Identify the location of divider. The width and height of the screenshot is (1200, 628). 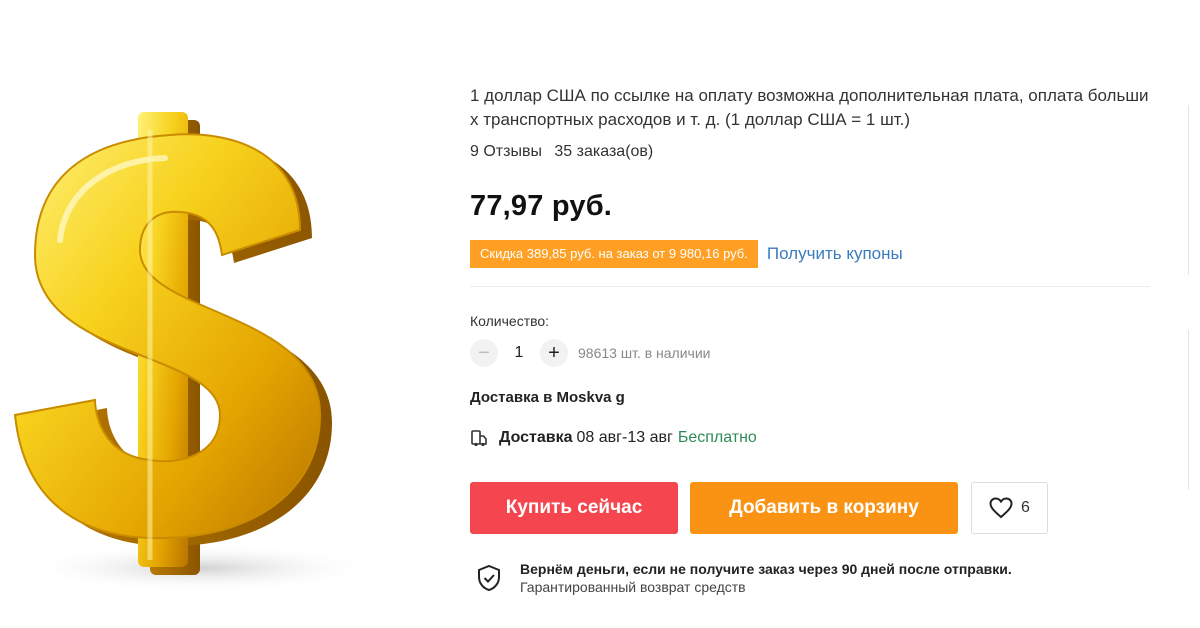
(810, 286).